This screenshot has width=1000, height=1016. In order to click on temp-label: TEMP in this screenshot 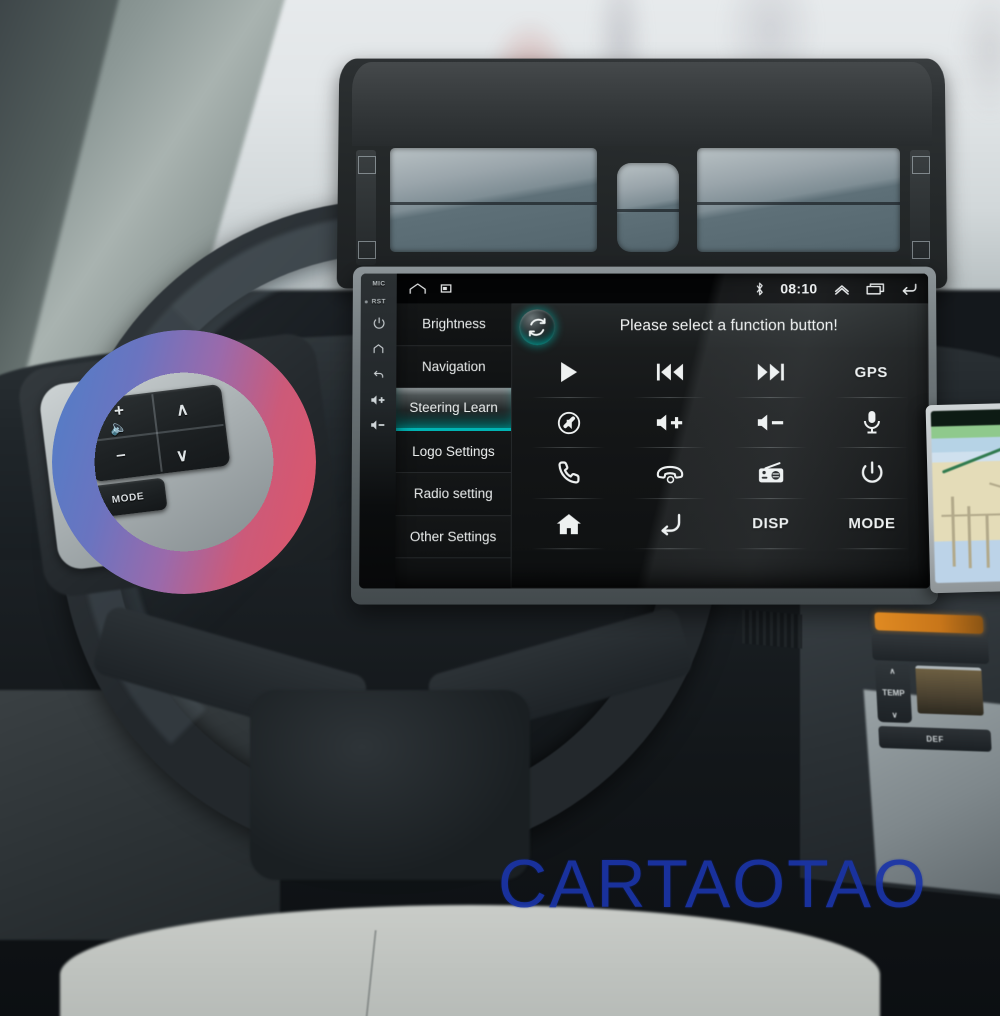, I will do `click(893, 693)`.